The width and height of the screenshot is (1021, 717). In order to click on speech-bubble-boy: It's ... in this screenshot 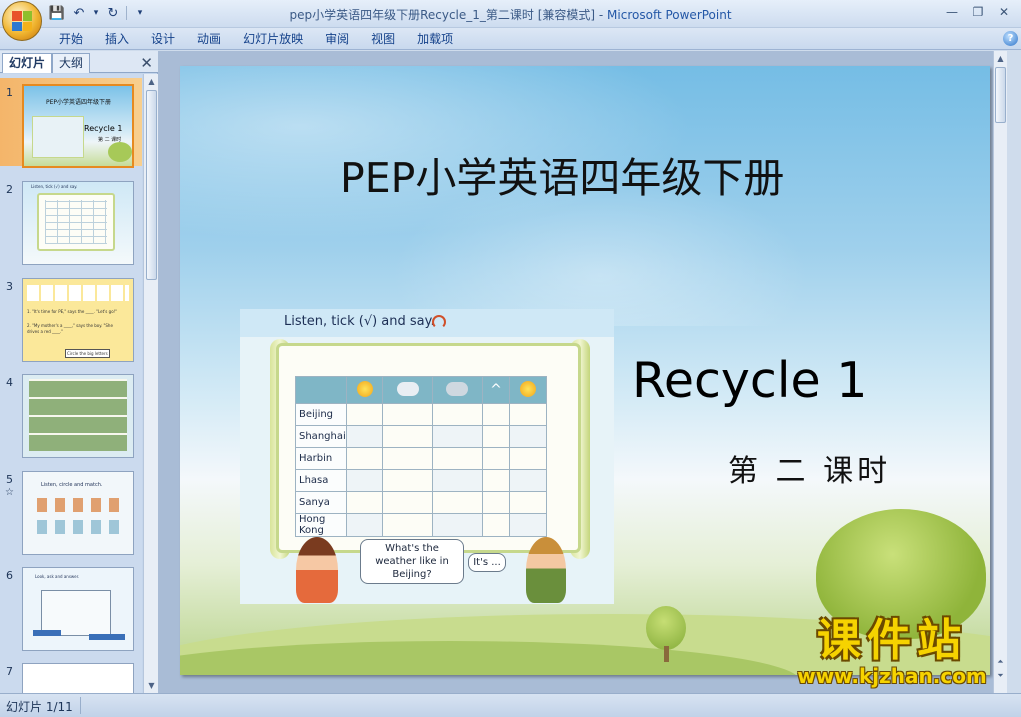, I will do `click(487, 562)`.